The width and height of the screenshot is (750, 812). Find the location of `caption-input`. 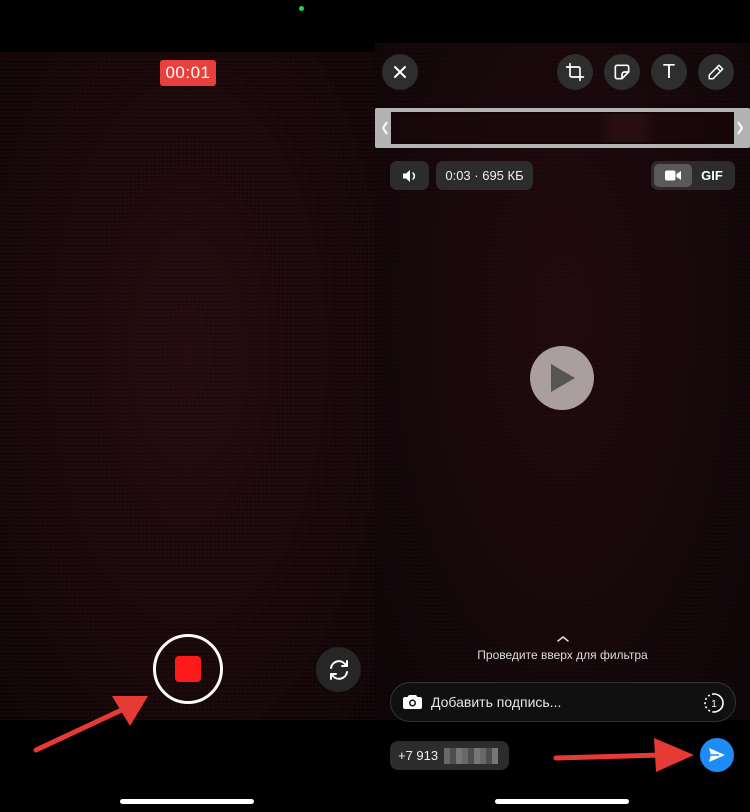

caption-input is located at coordinates (561, 702).